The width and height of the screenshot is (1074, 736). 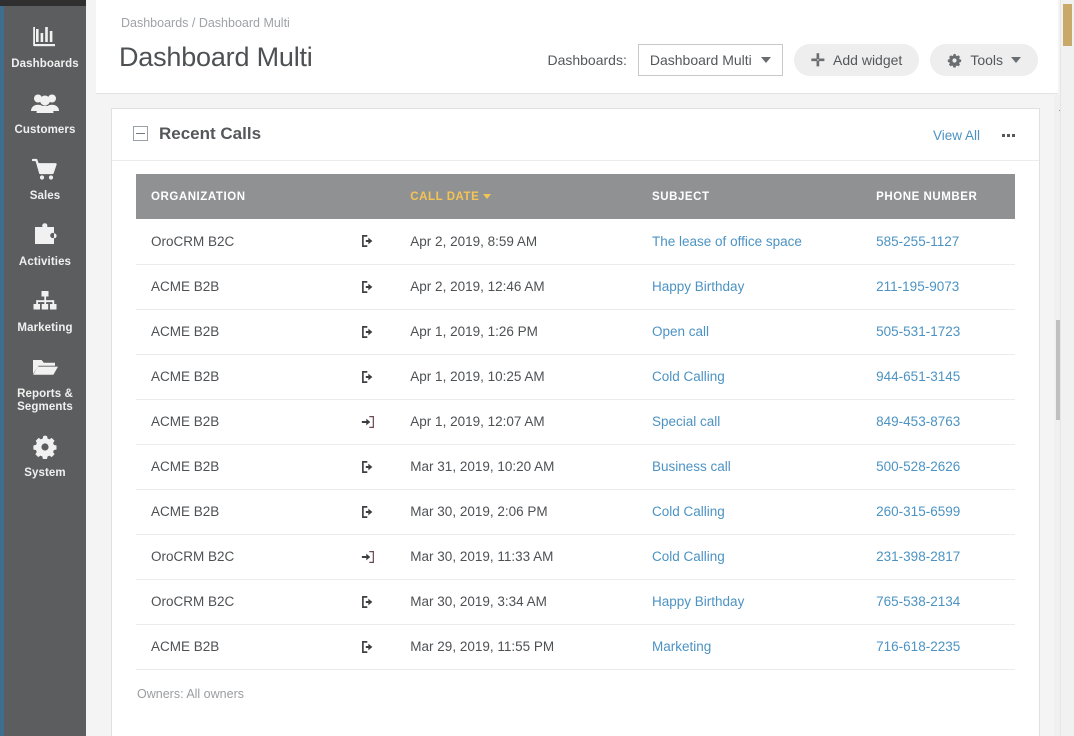 What do you see at coordinates (45, 130) in the screenshot?
I see `sidebar-item-label: Customers` at bounding box center [45, 130].